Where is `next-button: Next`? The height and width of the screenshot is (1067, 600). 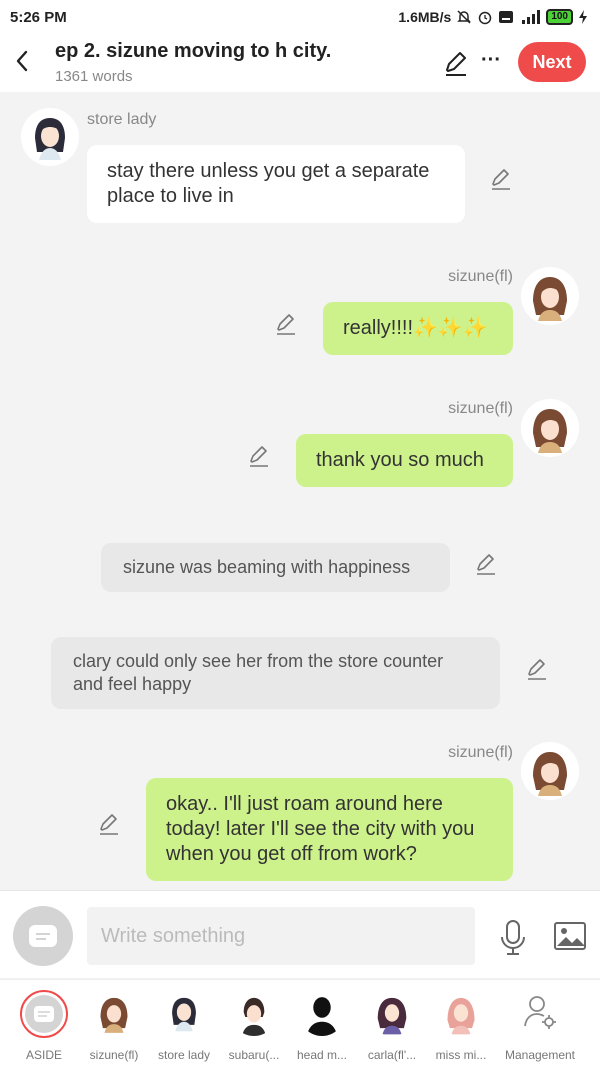 next-button: Next is located at coordinates (552, 62).